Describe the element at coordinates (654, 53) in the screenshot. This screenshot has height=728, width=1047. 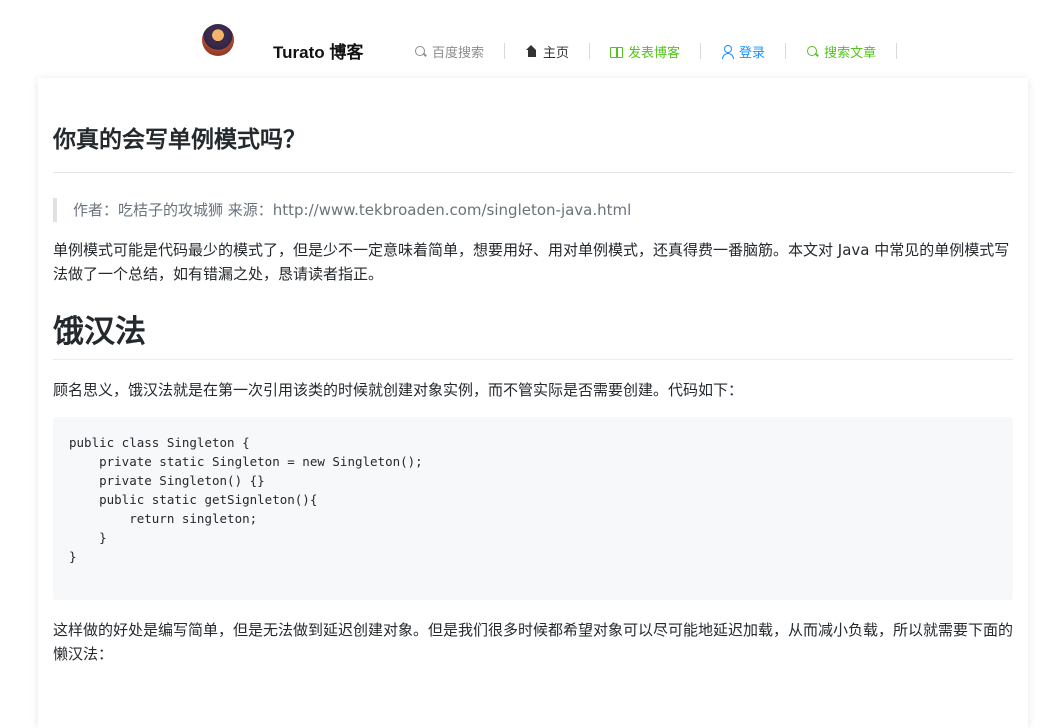
I see `nav-label: 发表博客` at that location.